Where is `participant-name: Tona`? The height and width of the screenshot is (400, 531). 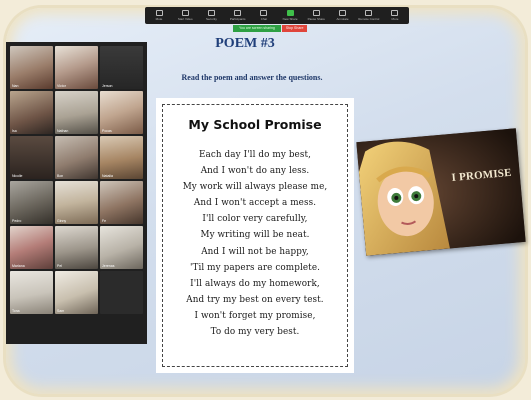
participant-name: Tona is located at coordinates (16, 311).